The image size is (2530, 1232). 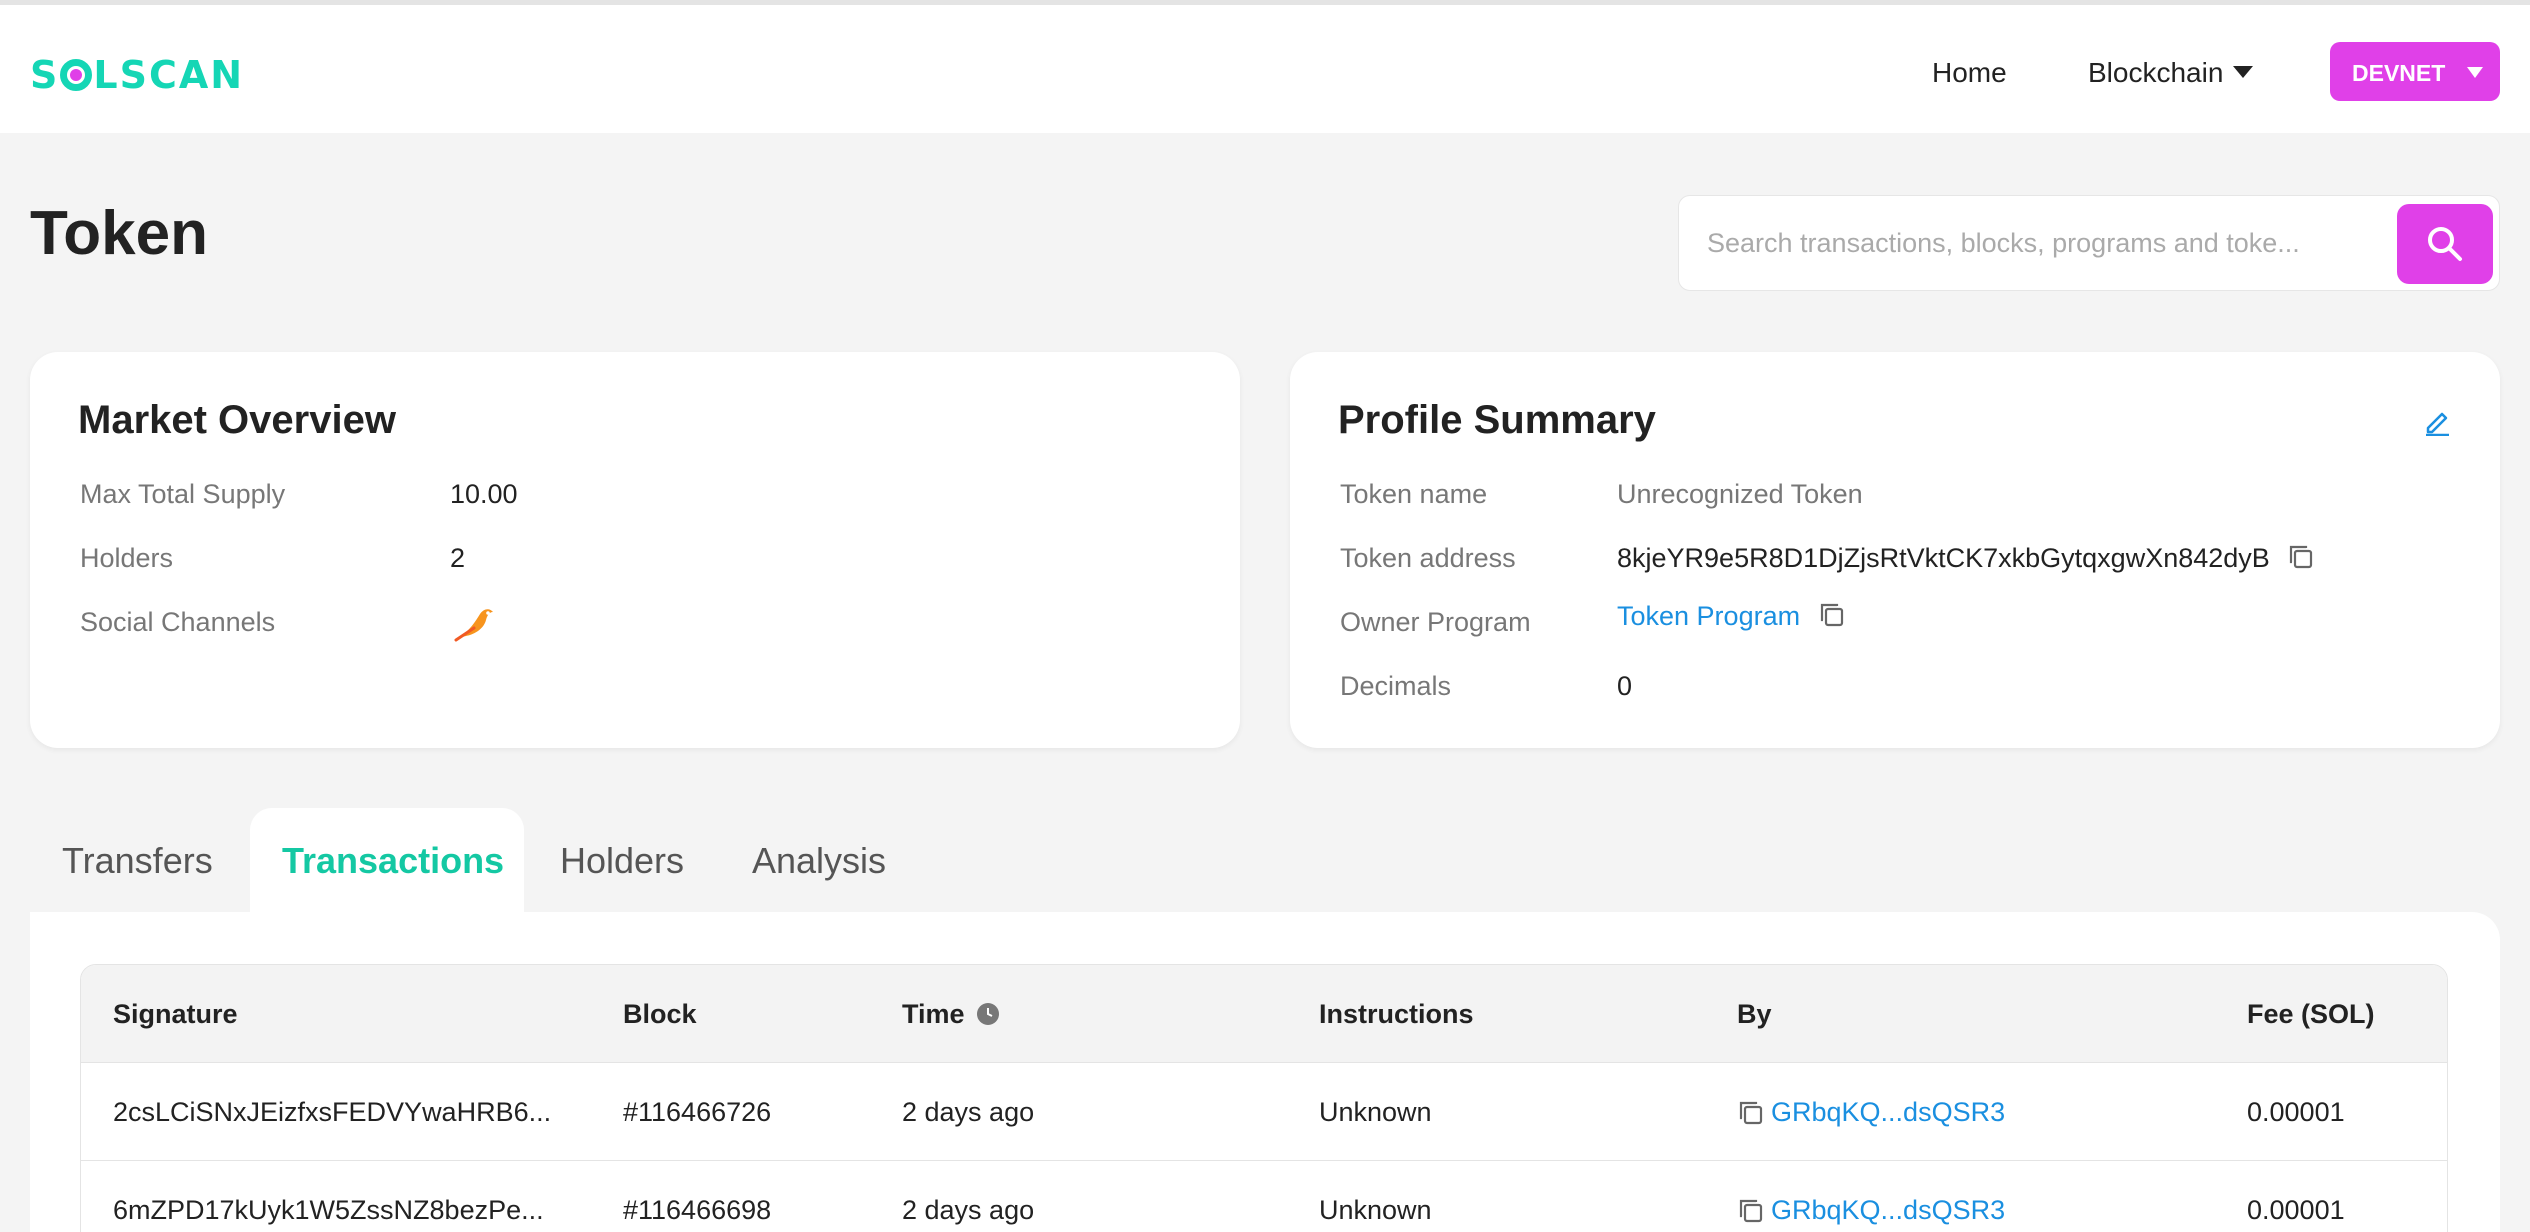 I want to click on clock-icon, so click(x=988, y=1014).